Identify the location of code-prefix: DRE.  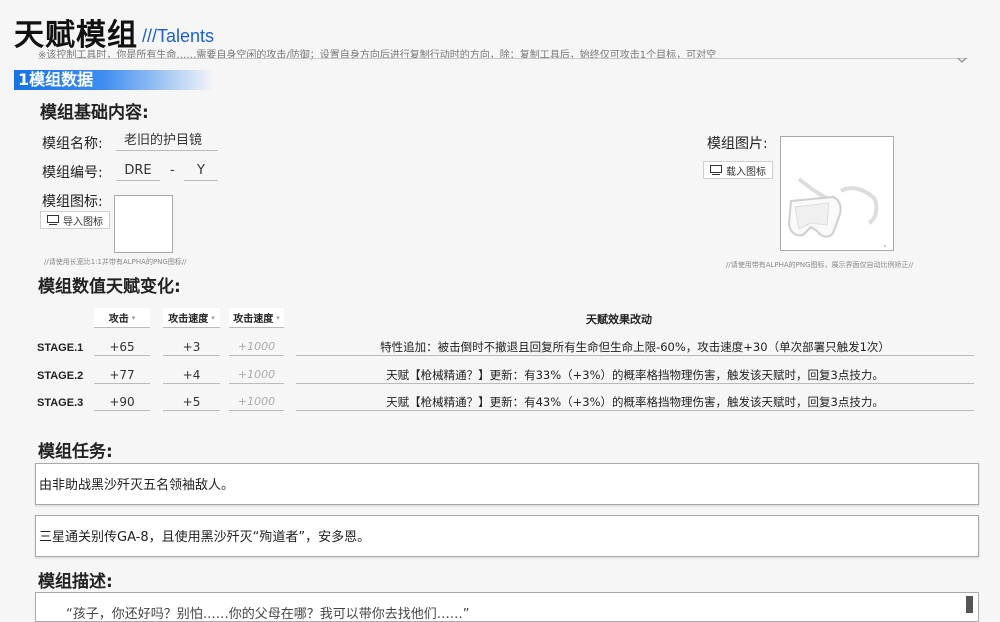
(138, 170).